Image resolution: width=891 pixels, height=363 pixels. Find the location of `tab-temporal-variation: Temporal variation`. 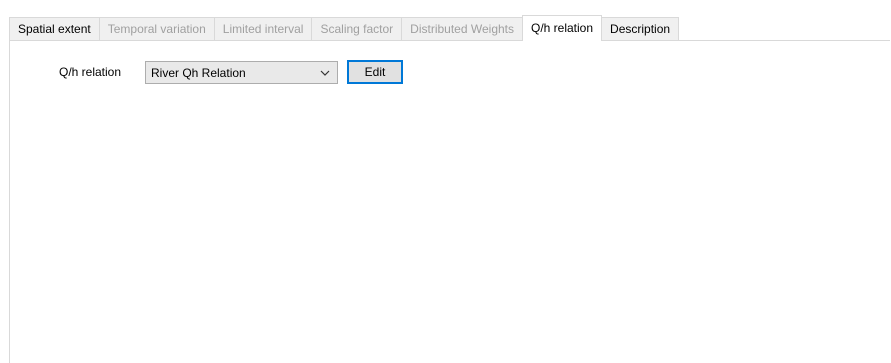

tab-temporal-variation: Temporal variation is located at coordinates (156, 28).